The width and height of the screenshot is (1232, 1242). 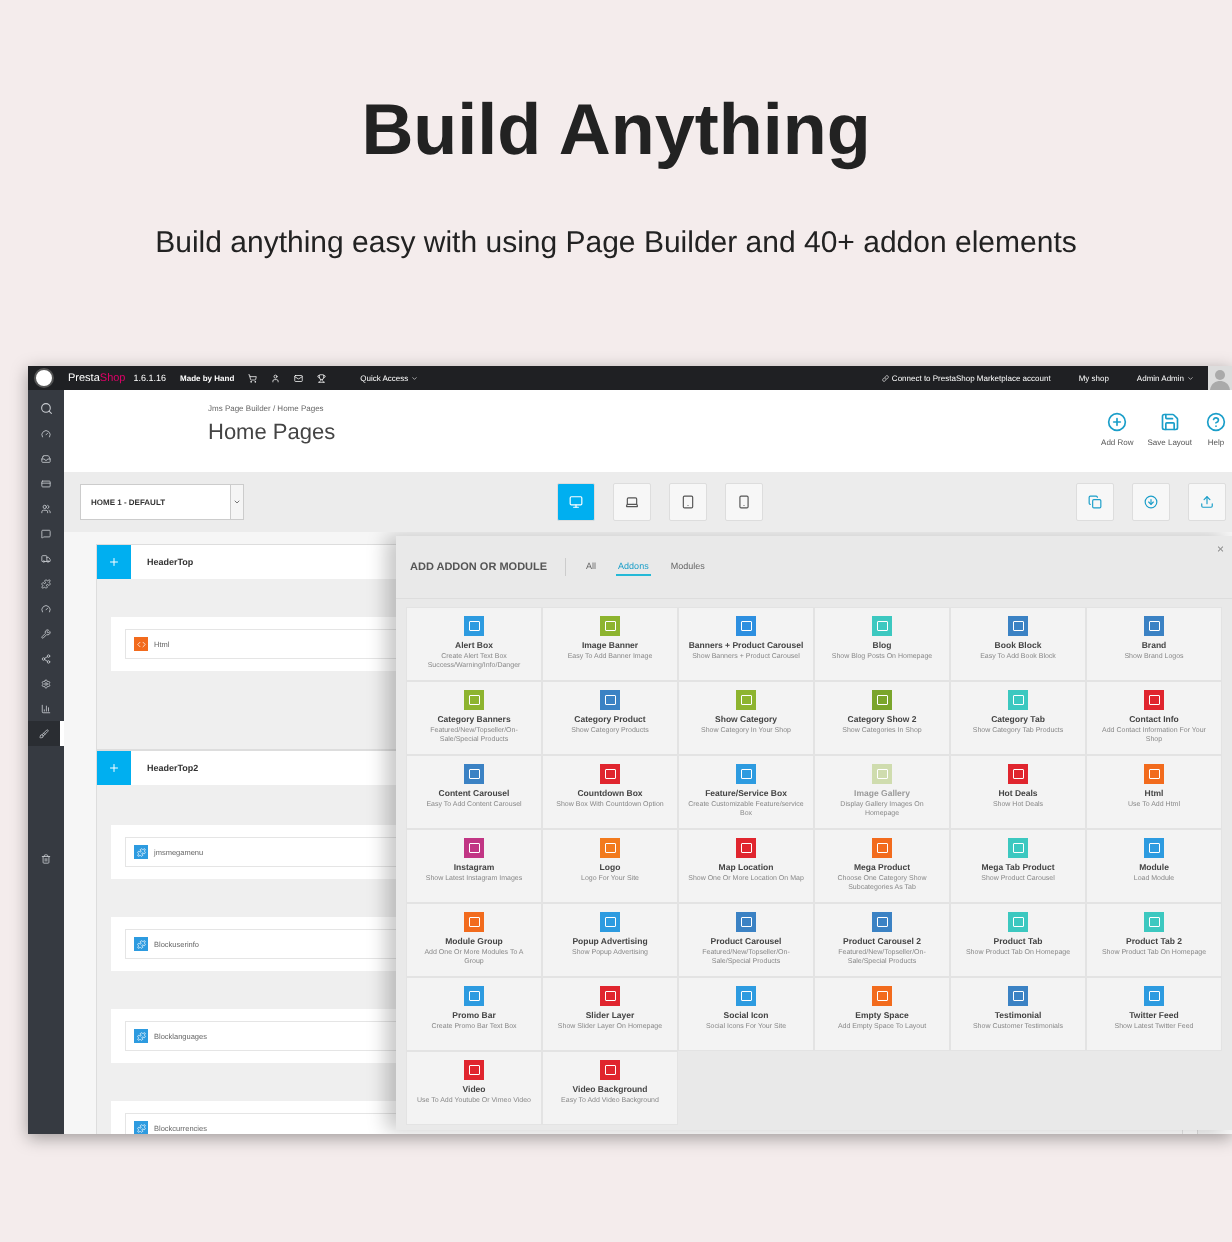 I want to click on nav-item, so click(x=46, y=733).